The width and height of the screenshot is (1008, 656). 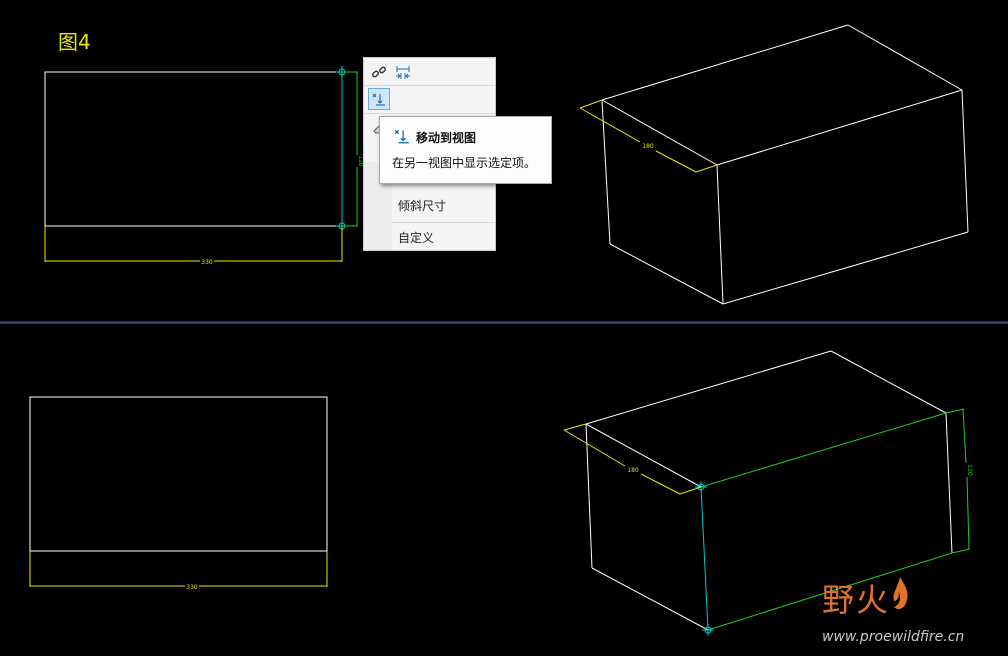 I want to click on tooltip: 移动到视图 在另一视图中显示选定项。, so click(x=465, y=150).